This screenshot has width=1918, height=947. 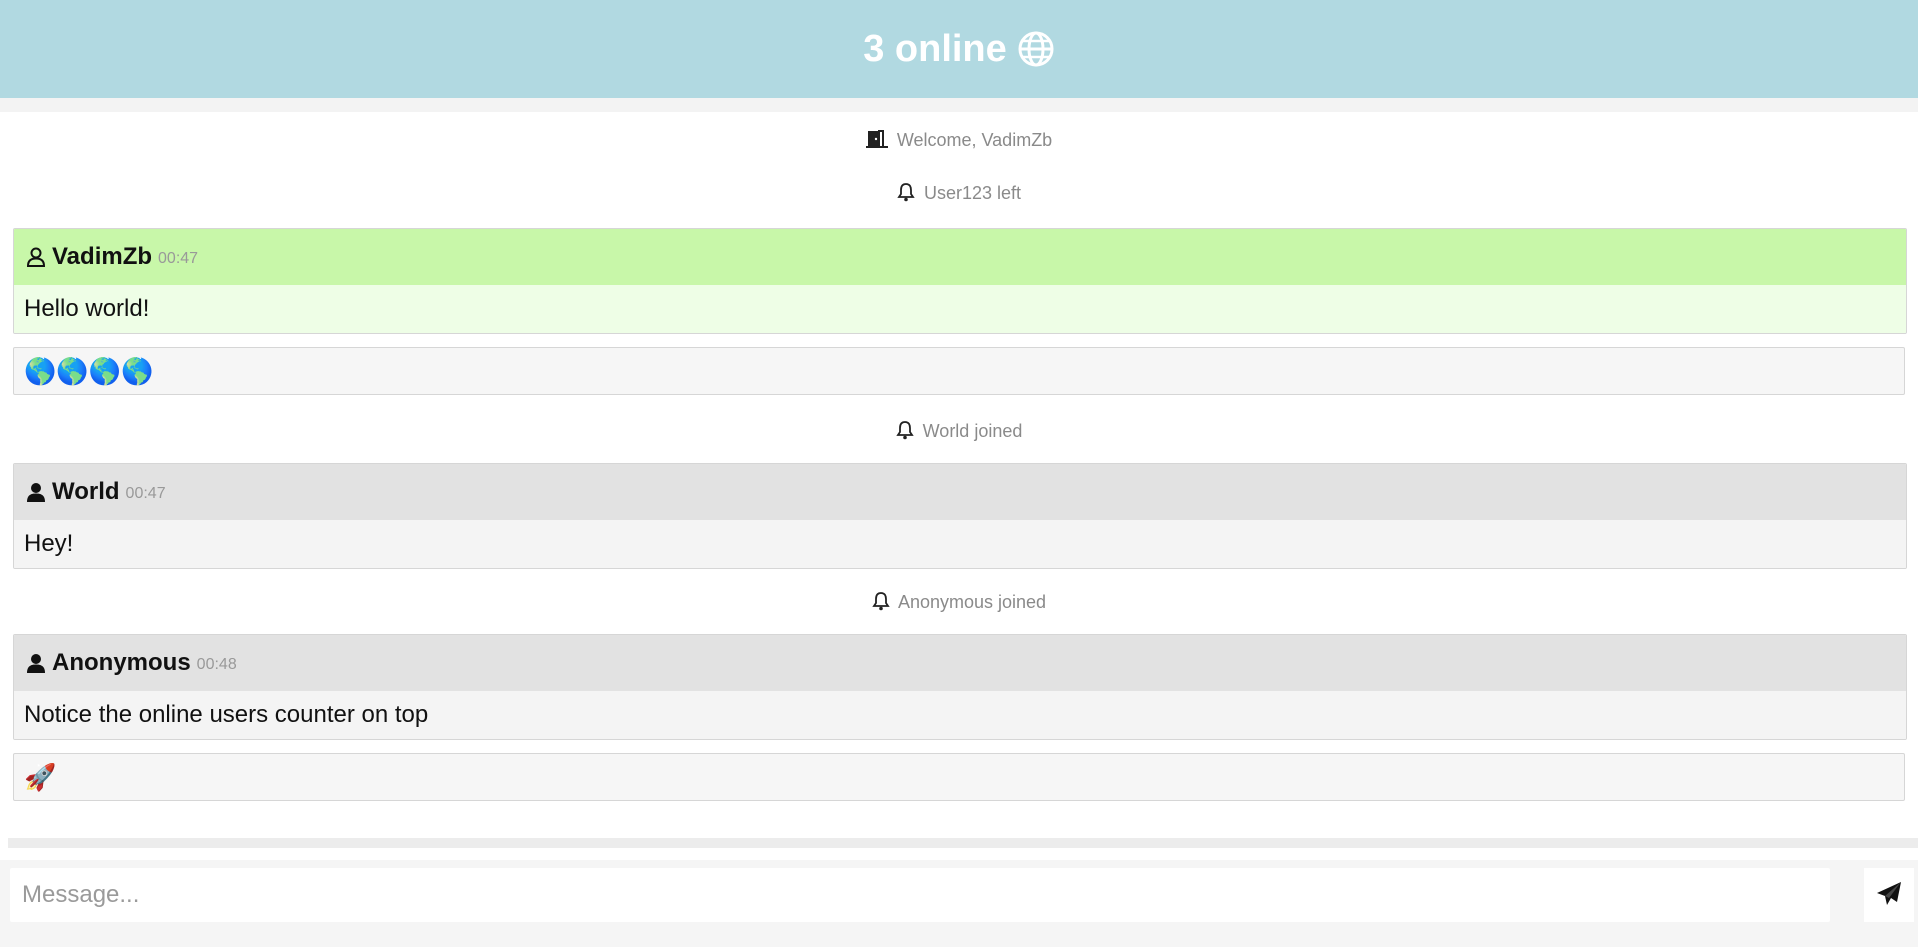 I want to click on message-author: World, so click(x=86, y=491).